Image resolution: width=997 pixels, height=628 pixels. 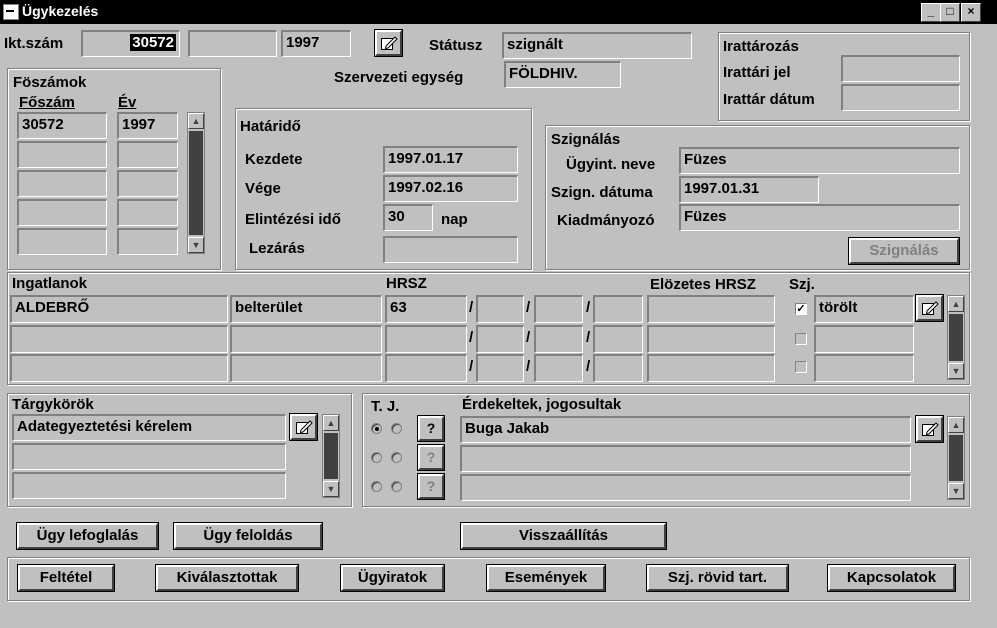 I want to click on close-date-field, so click(x=450, y=249).